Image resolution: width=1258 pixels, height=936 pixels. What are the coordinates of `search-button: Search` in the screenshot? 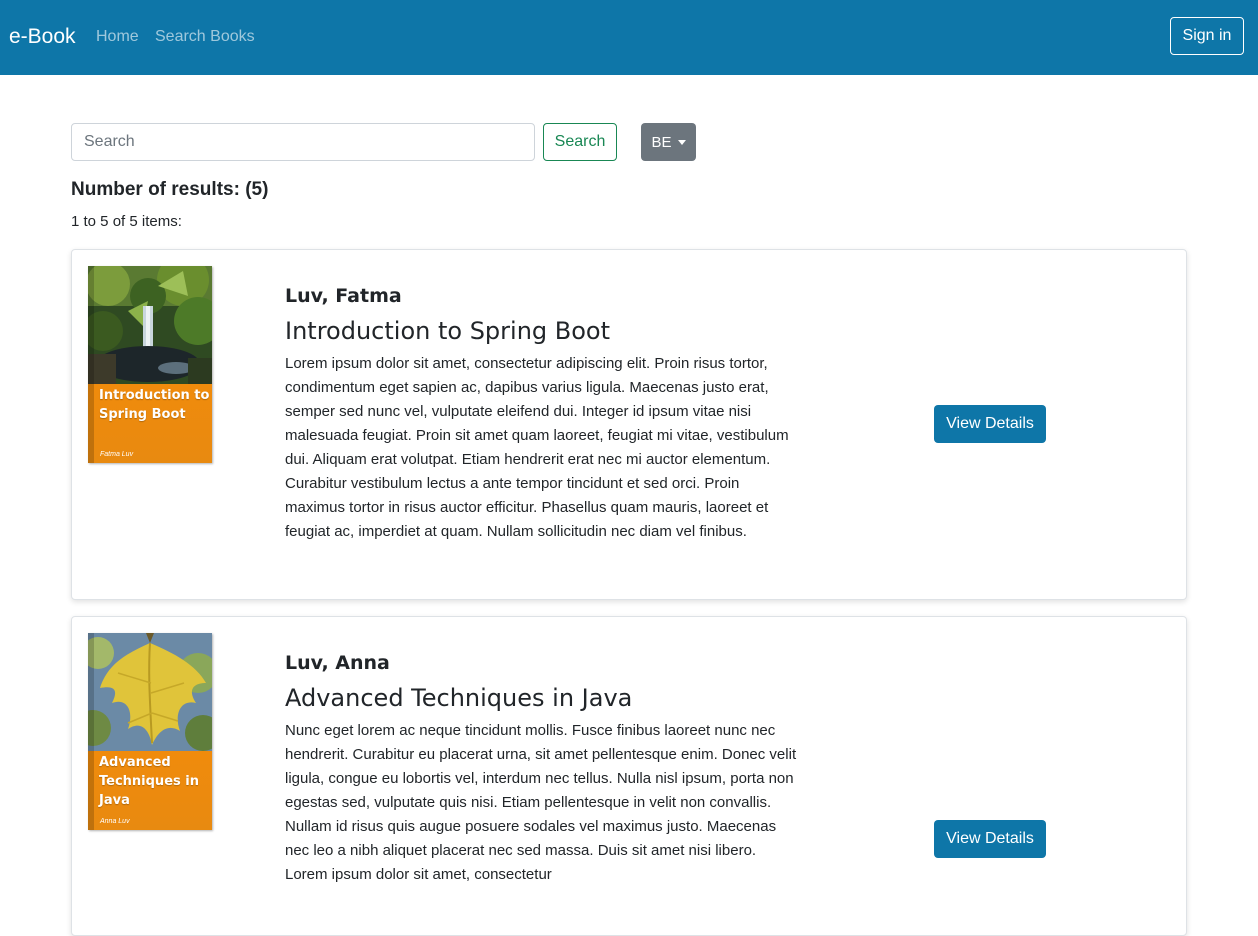 It's located at (580, 142).